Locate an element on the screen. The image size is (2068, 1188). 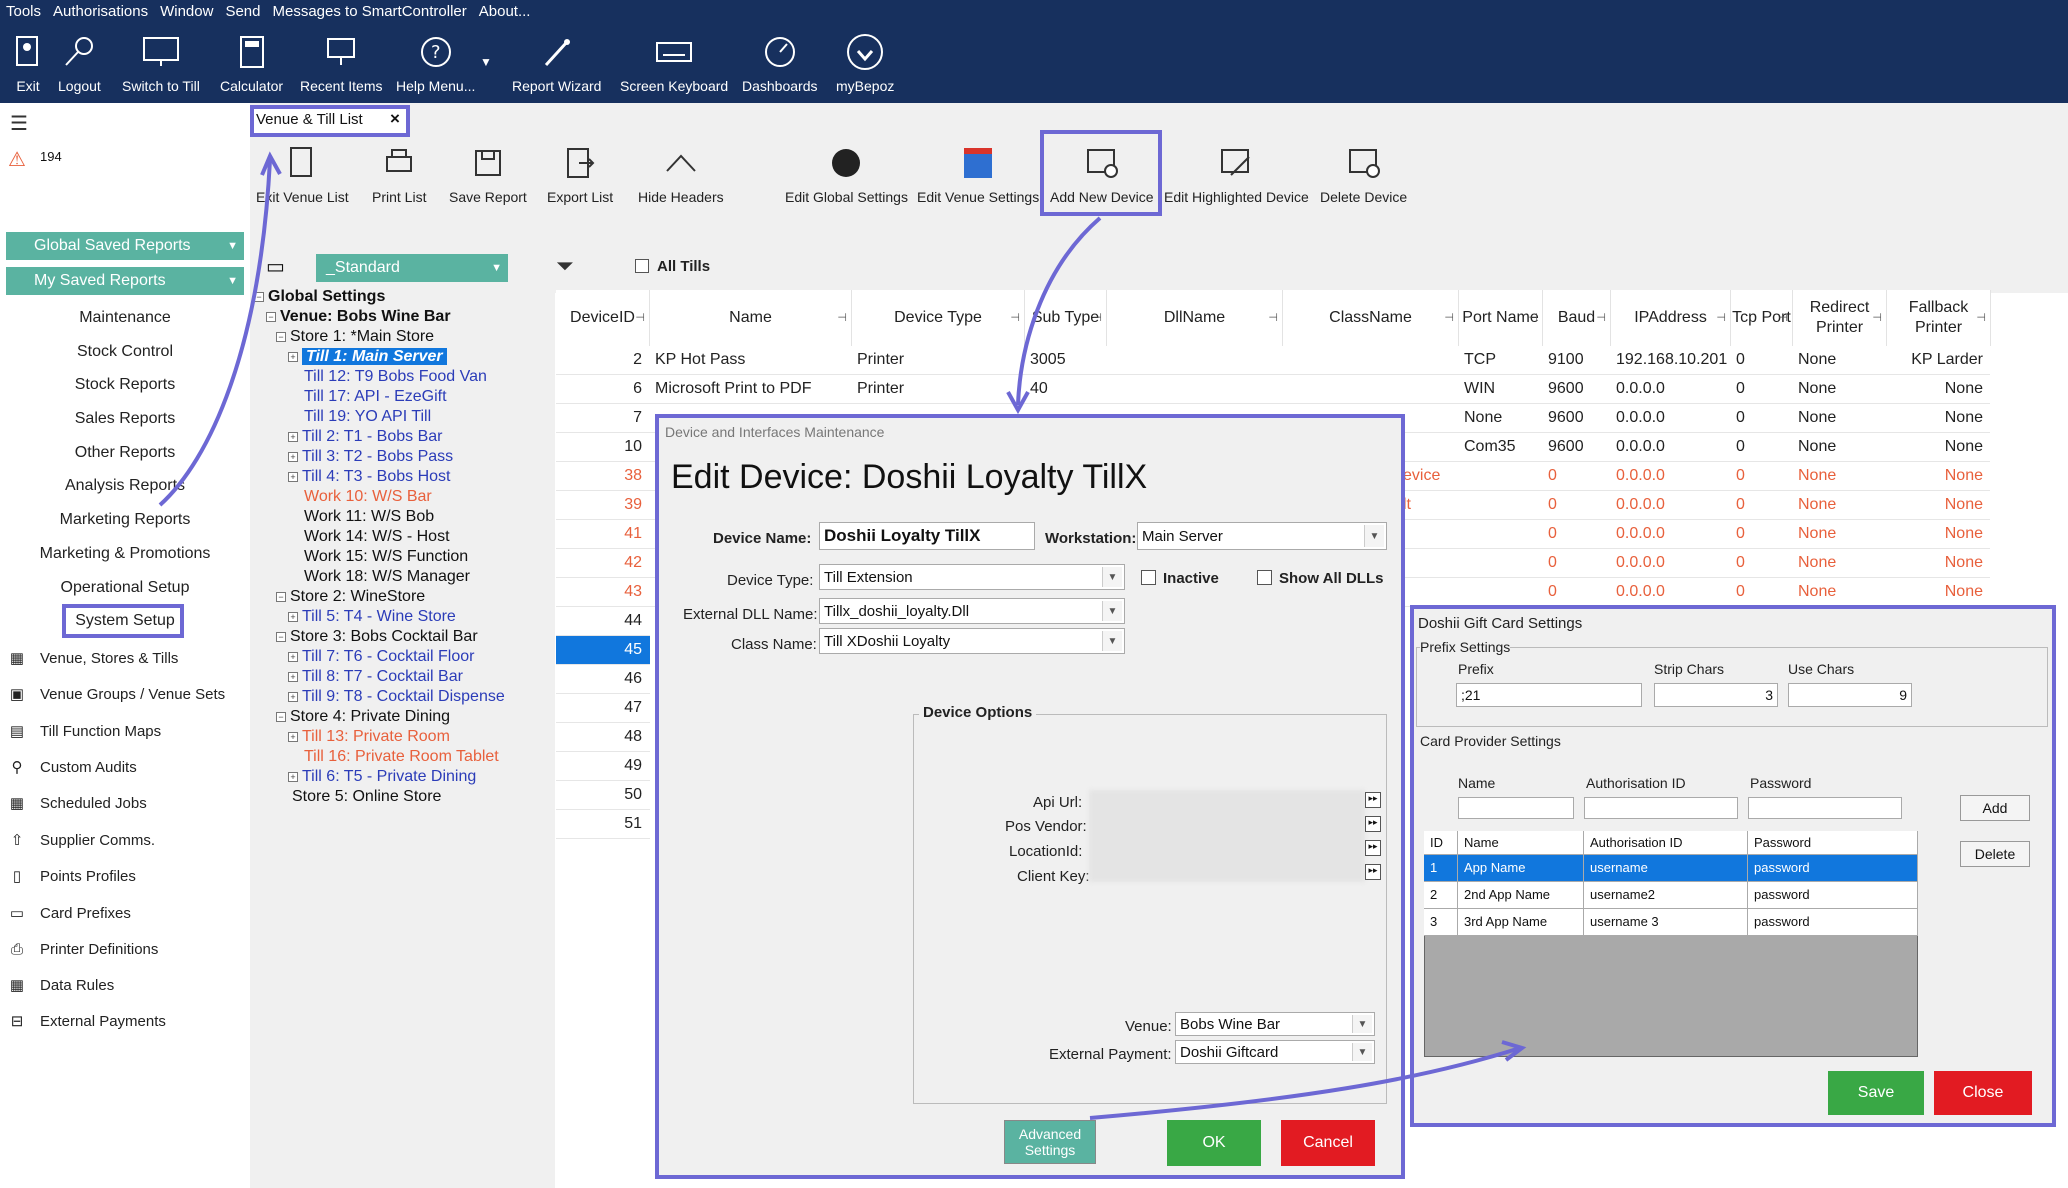
grid-cell: 9600 is located at coordinates (1566, 389).